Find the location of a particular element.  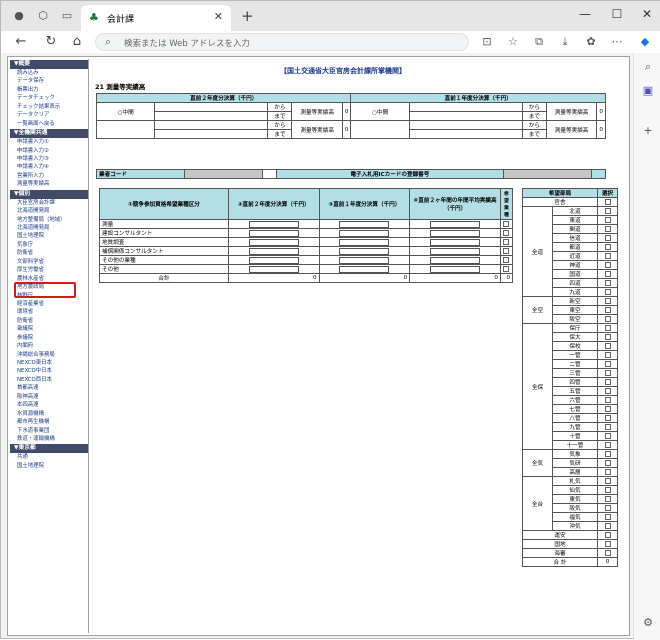

home-icon: ⌂ is located at coordinates (77, 42).